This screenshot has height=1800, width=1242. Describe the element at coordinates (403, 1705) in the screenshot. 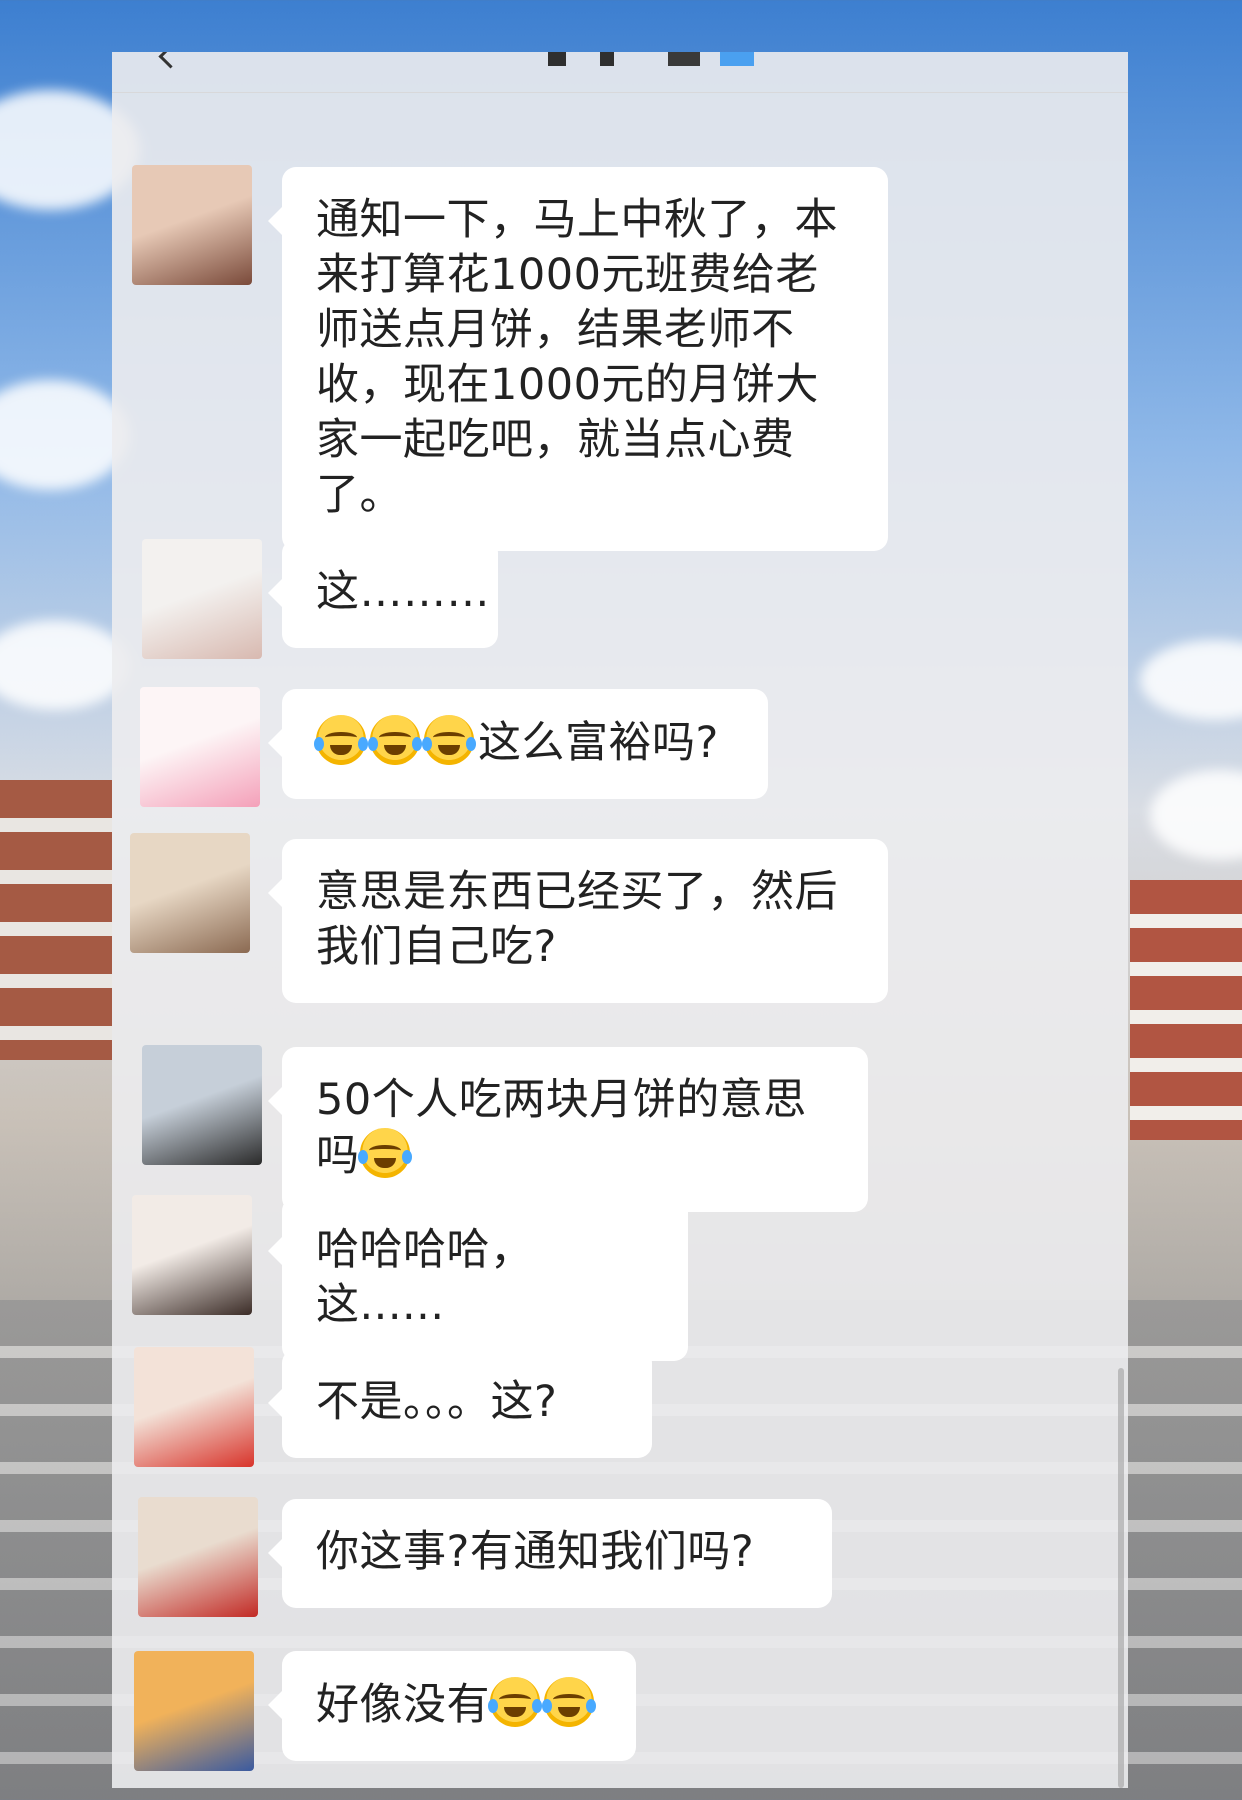

I see `message-text: 好像没有` at that location.